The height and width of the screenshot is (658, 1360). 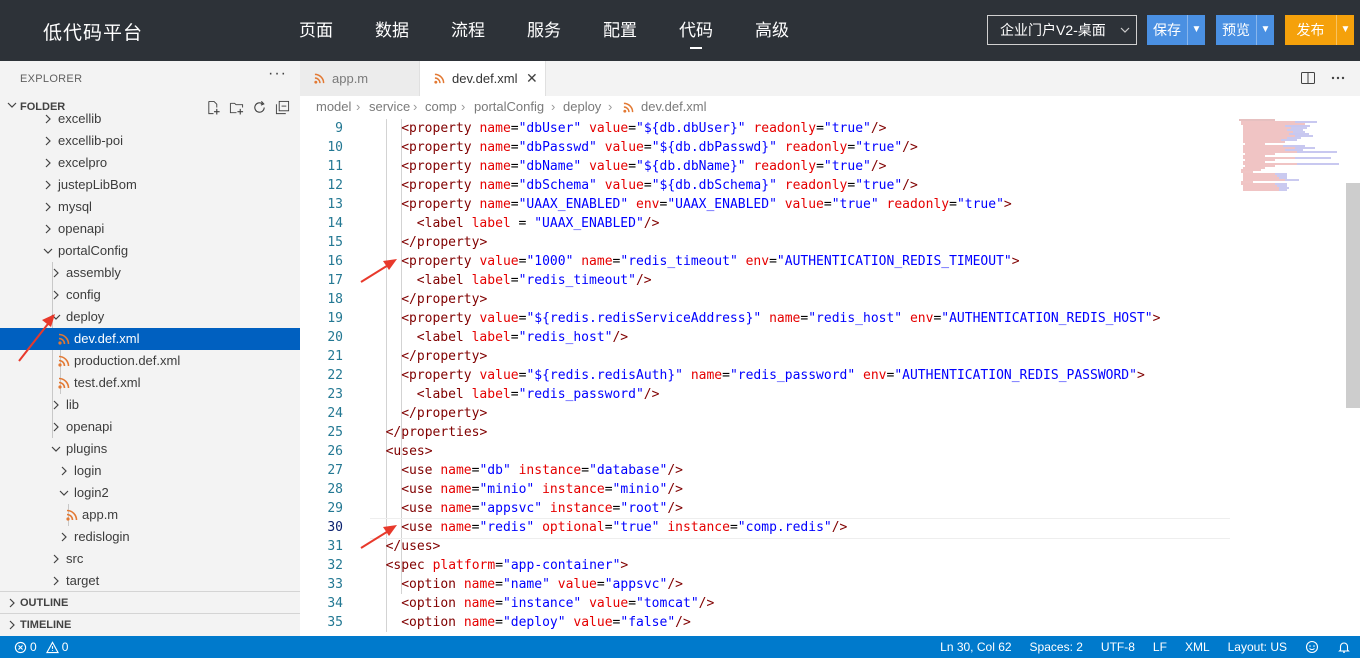 What do you see at coordinates (437, 432) in the screenshot?
I see `code-line: </properties>` at bounding box center [437, 432].